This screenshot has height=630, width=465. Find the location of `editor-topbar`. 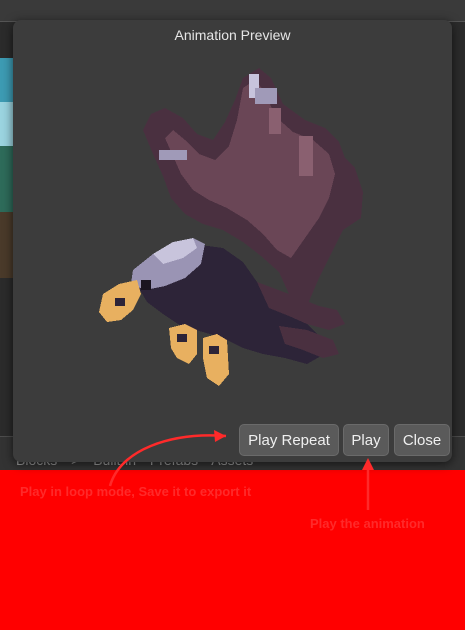

editor-topbar is located at coordinates (232, 11).